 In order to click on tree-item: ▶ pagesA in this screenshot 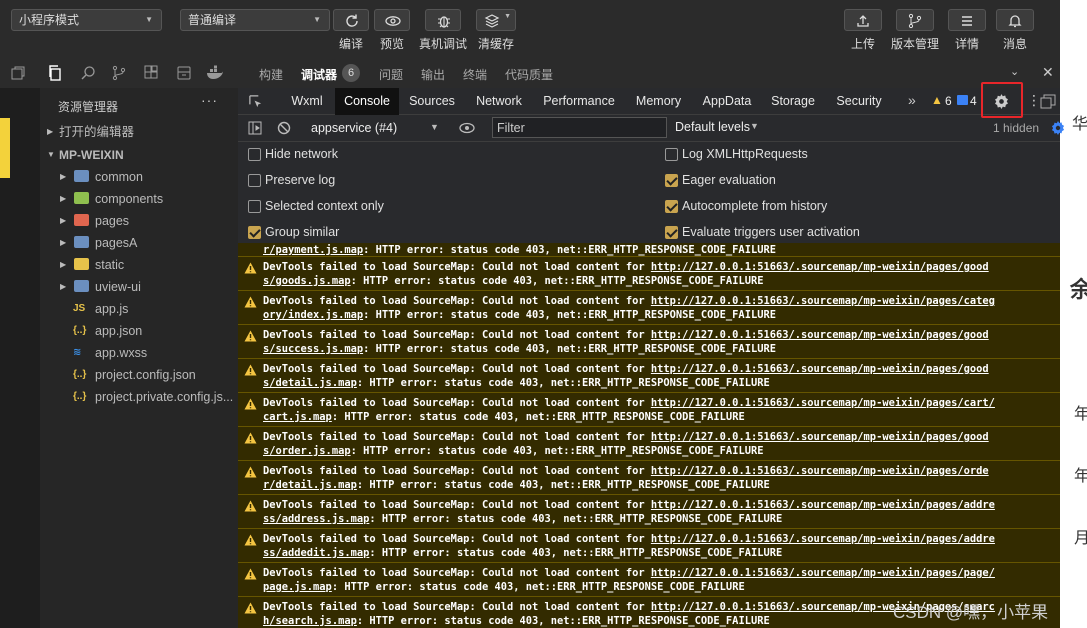, I will do `click(139, 243)`.